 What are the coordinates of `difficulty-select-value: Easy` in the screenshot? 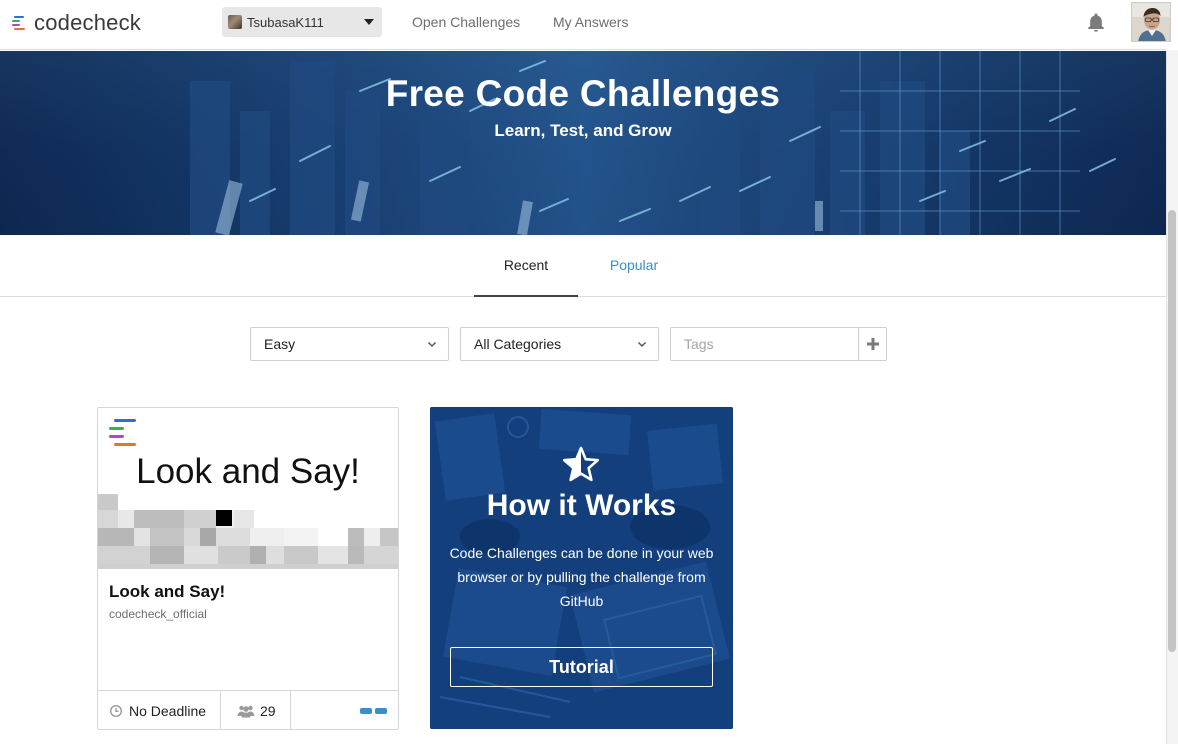 It's located at (280, 344).